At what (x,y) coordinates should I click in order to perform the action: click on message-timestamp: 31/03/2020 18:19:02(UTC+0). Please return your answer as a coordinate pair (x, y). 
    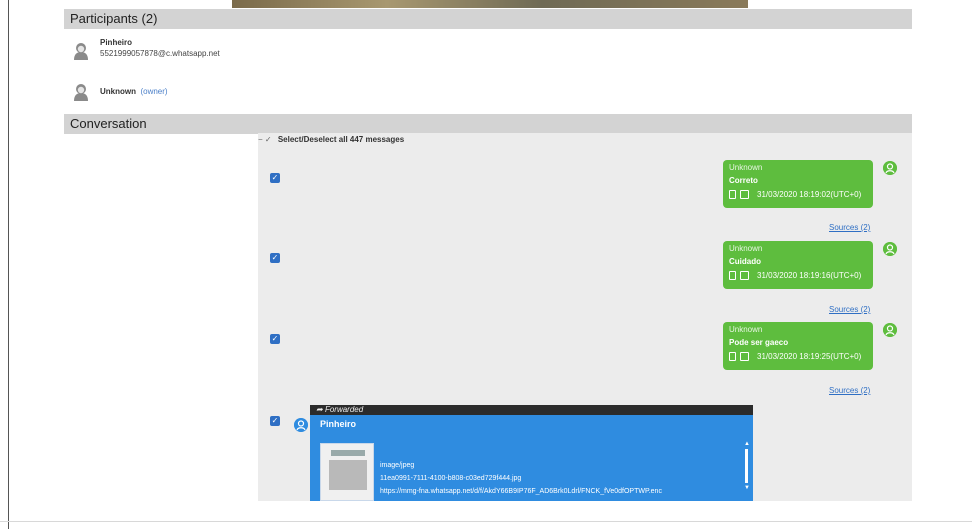
    Looking at the image, I should click on (809, 194).